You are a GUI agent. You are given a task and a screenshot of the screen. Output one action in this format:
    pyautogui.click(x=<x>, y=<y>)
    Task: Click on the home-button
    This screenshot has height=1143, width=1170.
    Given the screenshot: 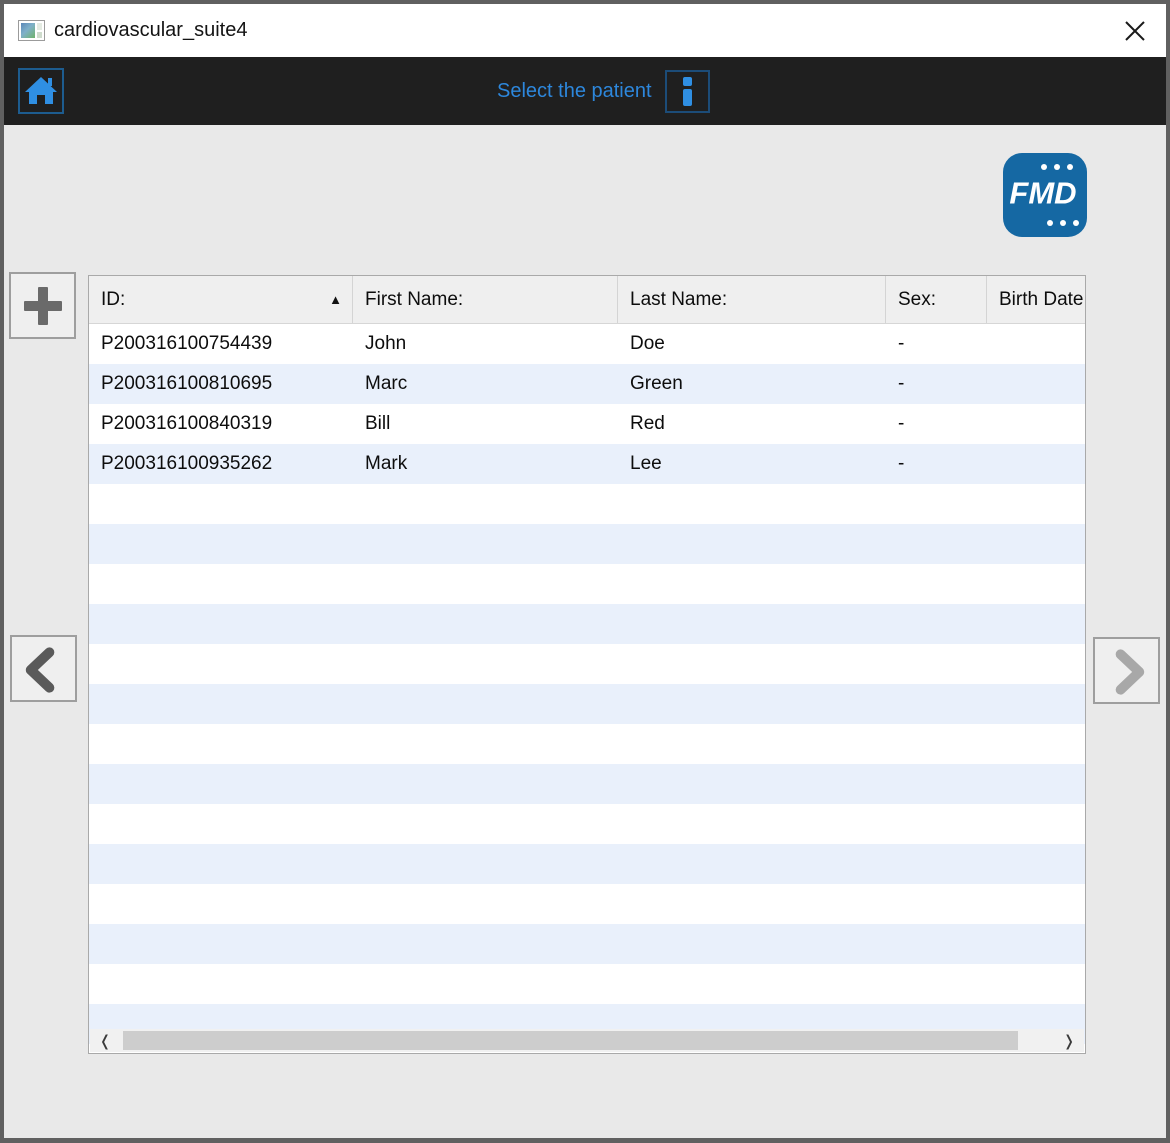 What is the action you would take?
    pyautogui.click(x=41, y=91)
    